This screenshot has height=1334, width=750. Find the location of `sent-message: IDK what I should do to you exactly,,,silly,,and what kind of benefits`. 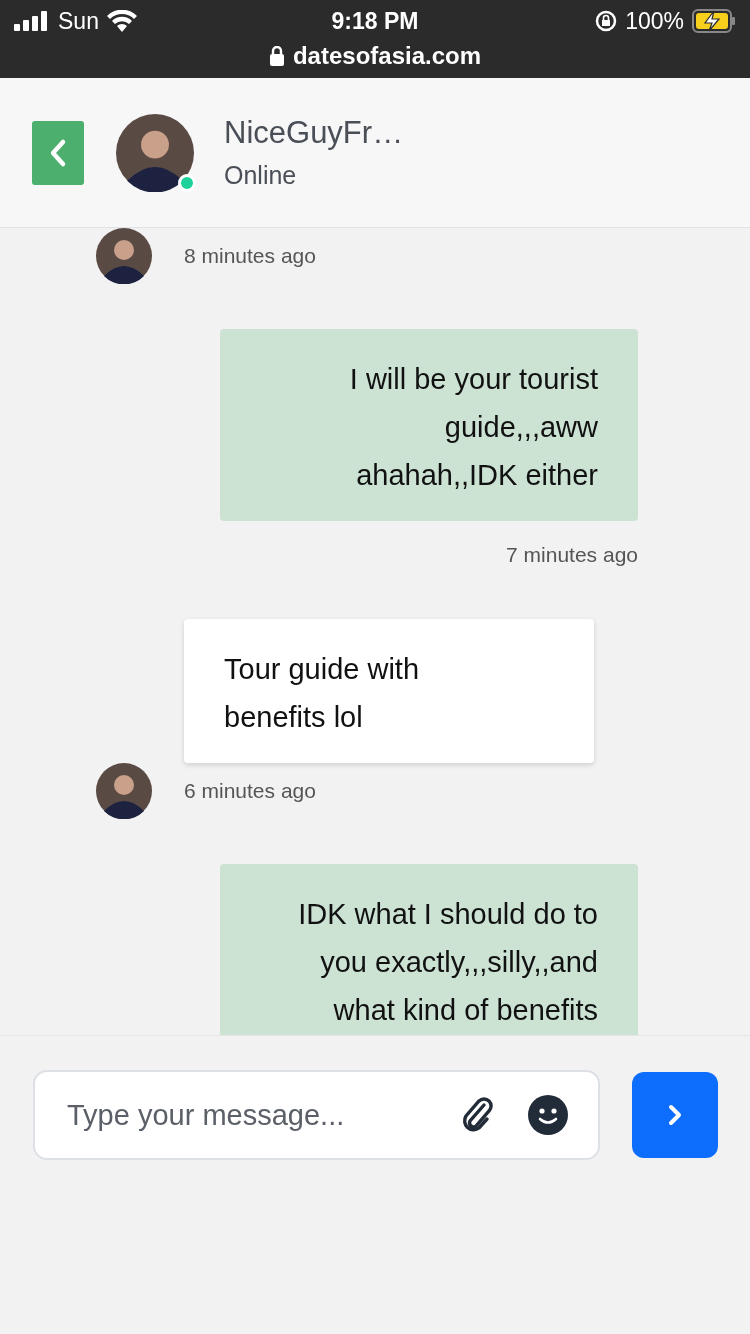

sent-message: IDK what I should do to you exactly,,,silly,,and what kind of benefits is located at coordinates (429, 949).